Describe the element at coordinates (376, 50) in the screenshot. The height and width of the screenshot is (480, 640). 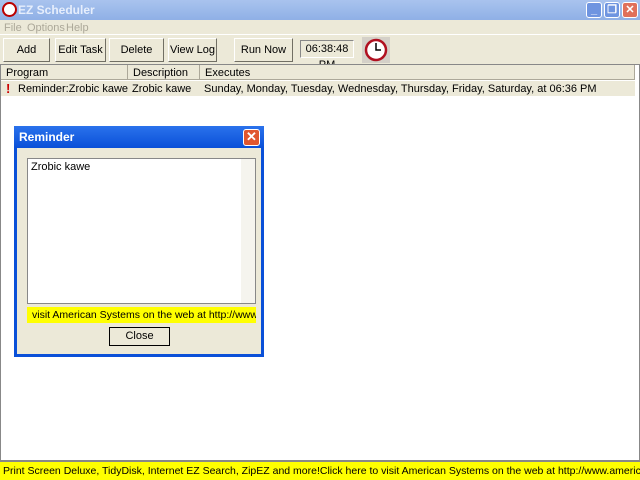
I see `clock-icon` at that location.